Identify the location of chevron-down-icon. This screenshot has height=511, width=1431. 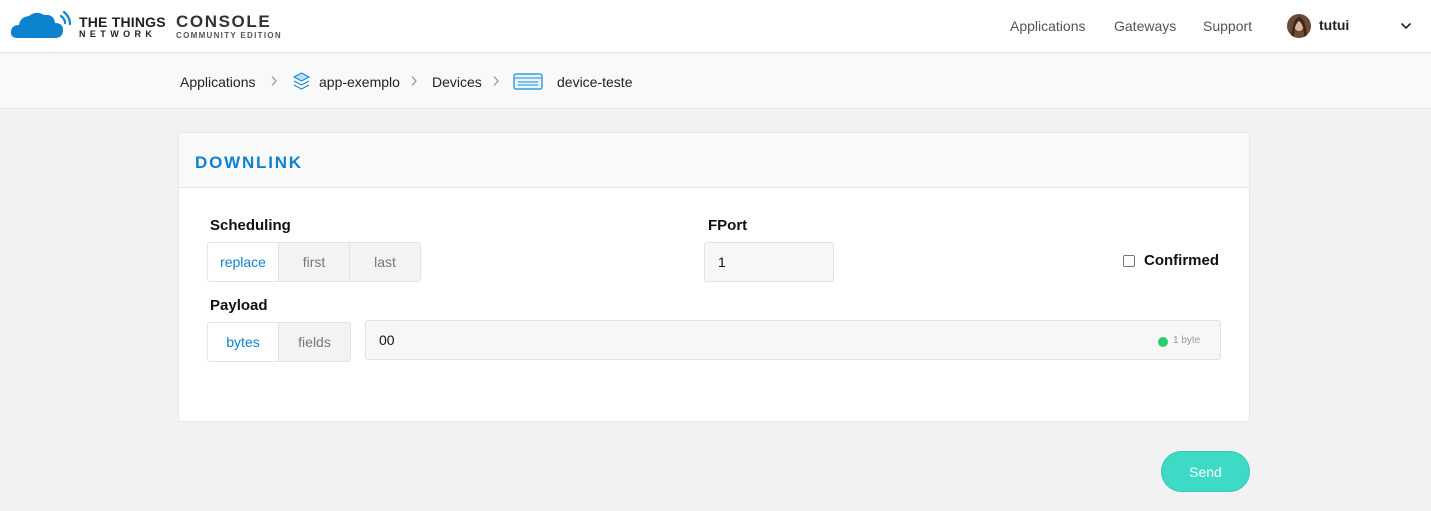
(1406, 26).